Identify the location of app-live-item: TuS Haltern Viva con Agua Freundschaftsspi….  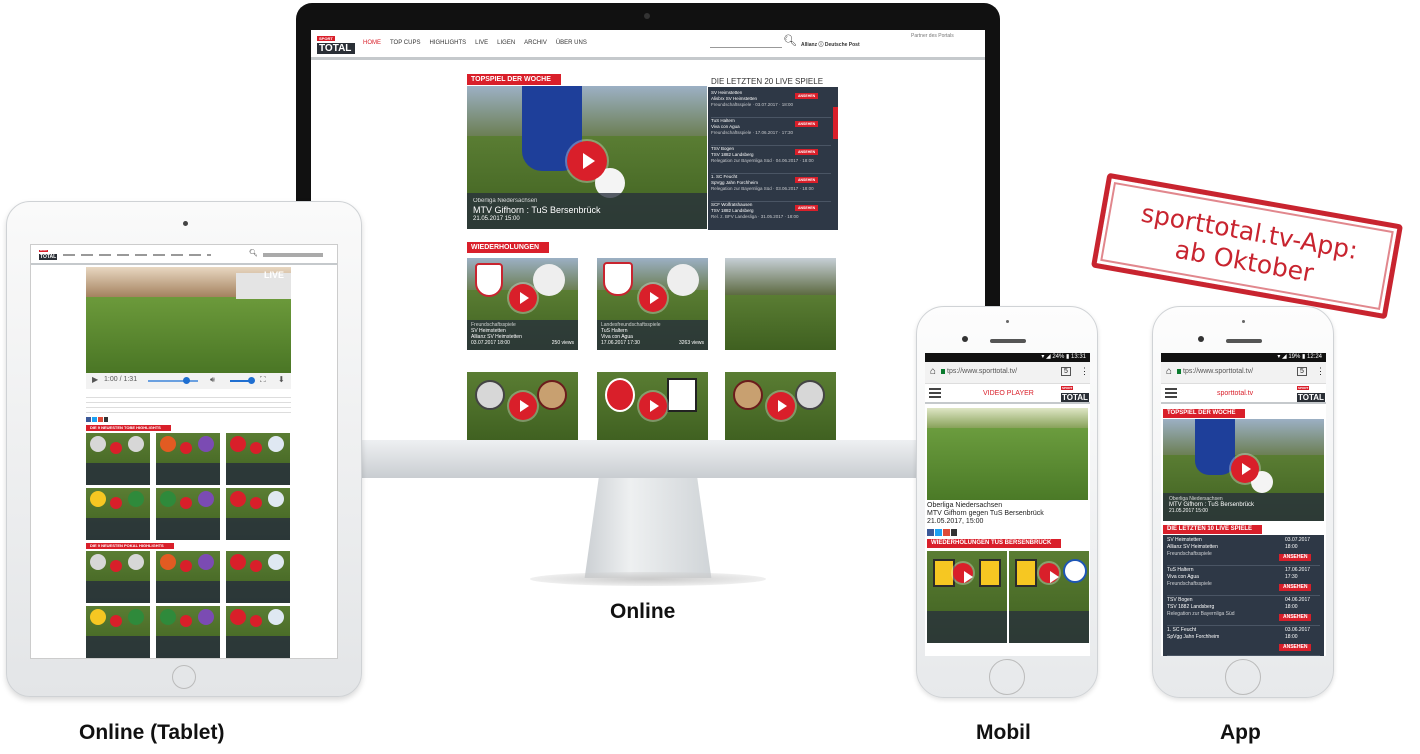
(1243, 581).